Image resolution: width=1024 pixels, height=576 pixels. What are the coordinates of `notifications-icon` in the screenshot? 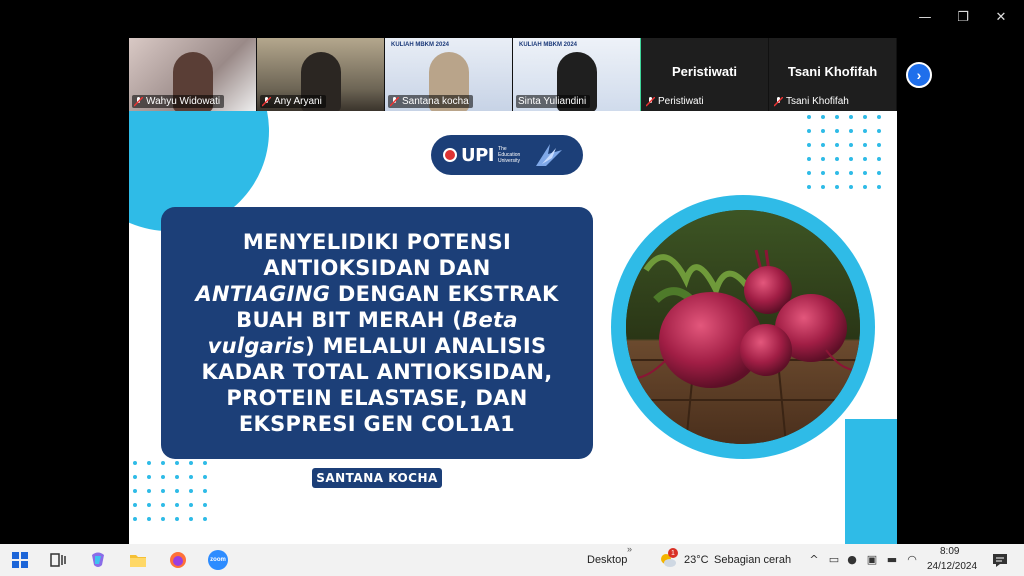 It's located at (1000, 560).